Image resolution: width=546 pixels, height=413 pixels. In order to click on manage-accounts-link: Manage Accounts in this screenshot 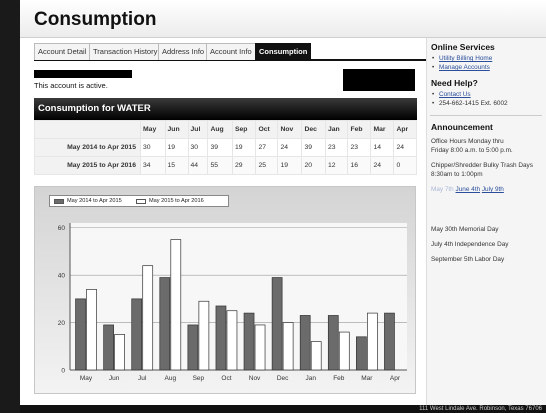, I will do `click(464, 67)`.